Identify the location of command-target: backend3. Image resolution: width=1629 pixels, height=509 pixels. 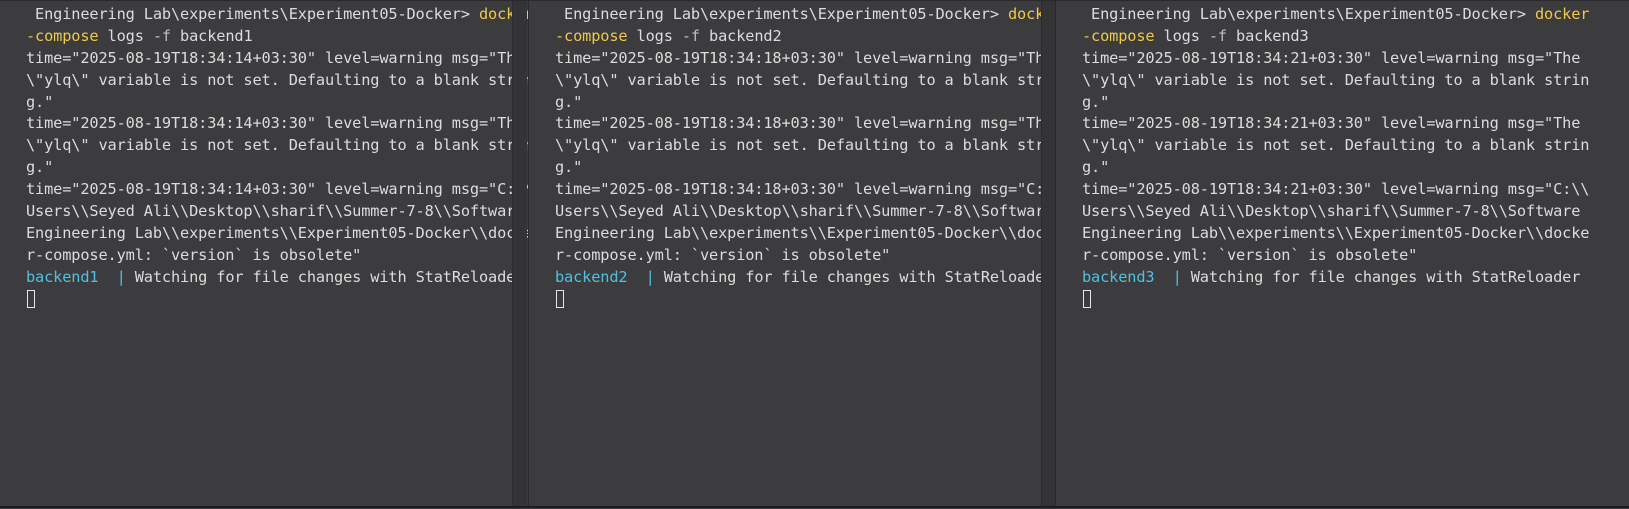
(1267, 35).